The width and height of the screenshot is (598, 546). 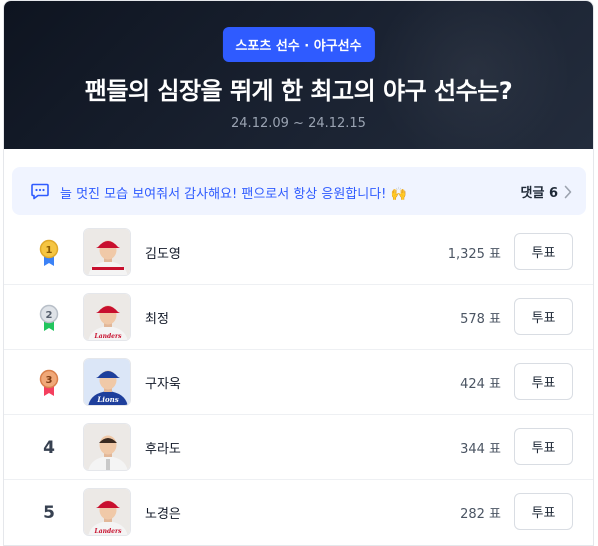 I want to click on chat-bubble-icon, so click(x=40, y=191).